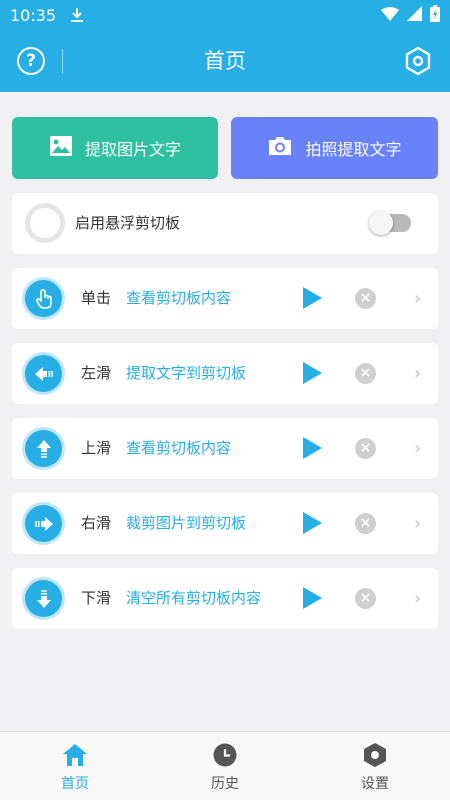  What do you see at coordinates (186, 523) in the screenshot?
I see `gesture-action: 裁剪图片到剪切板` at bounding box center [186, 523].